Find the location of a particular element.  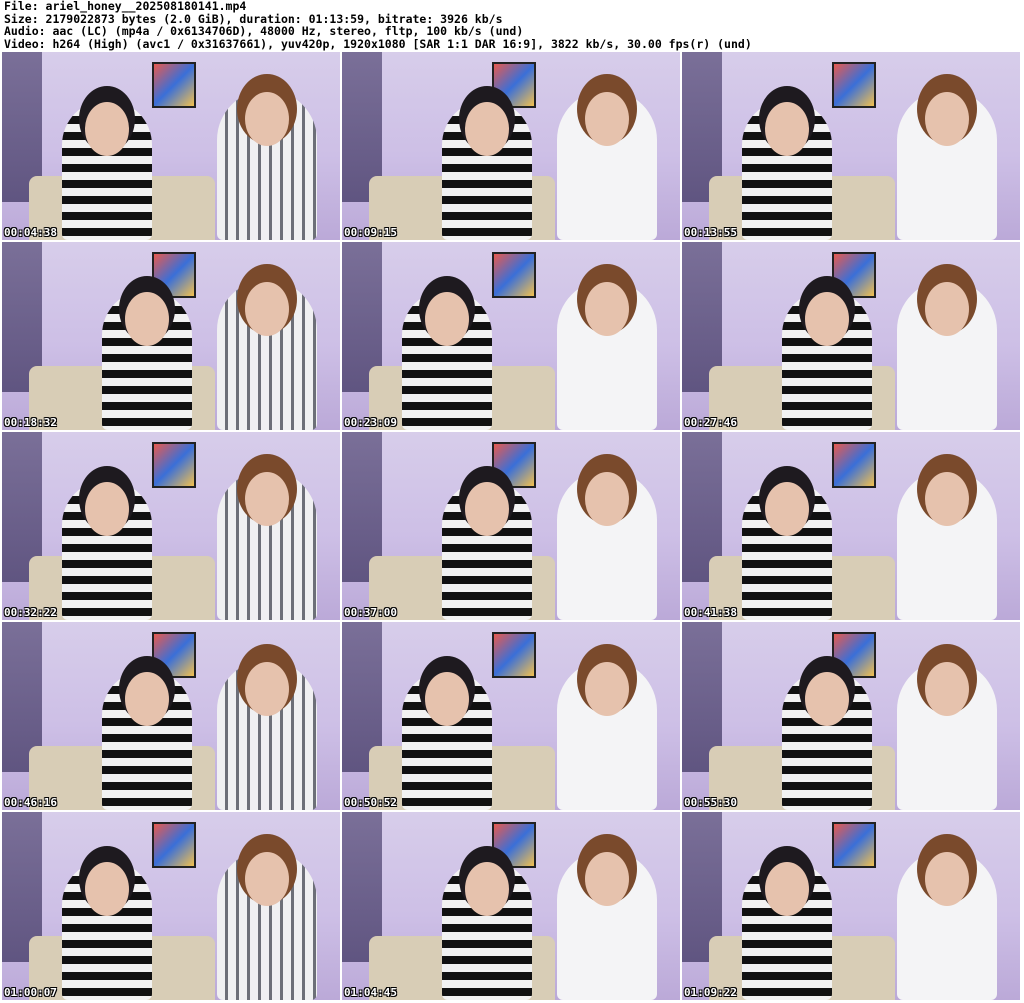

video-thumbnail: 01:04:45 is located at coordinates (511, 906).